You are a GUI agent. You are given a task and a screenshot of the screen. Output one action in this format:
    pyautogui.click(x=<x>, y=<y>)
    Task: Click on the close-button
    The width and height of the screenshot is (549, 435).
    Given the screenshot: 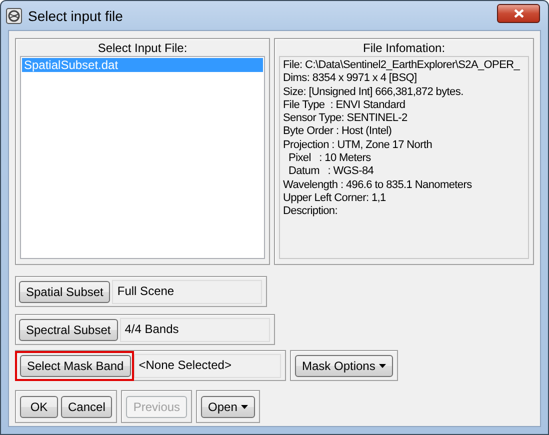 What is the action you would take?
    pyautogui.click(x=518, y=13)
    